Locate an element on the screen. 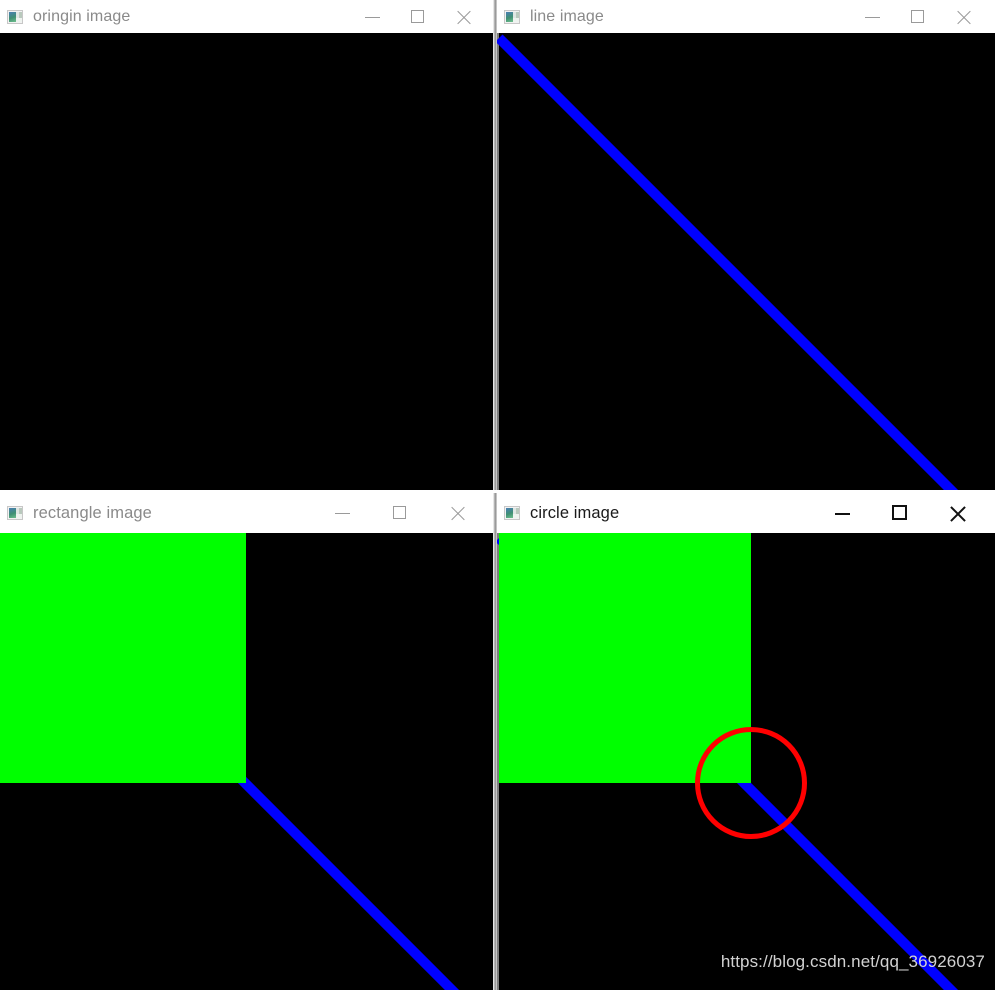 This screenshot has height=990, width=995. window-title-rectangle: rectangle image is located at coordinates (92, 512).